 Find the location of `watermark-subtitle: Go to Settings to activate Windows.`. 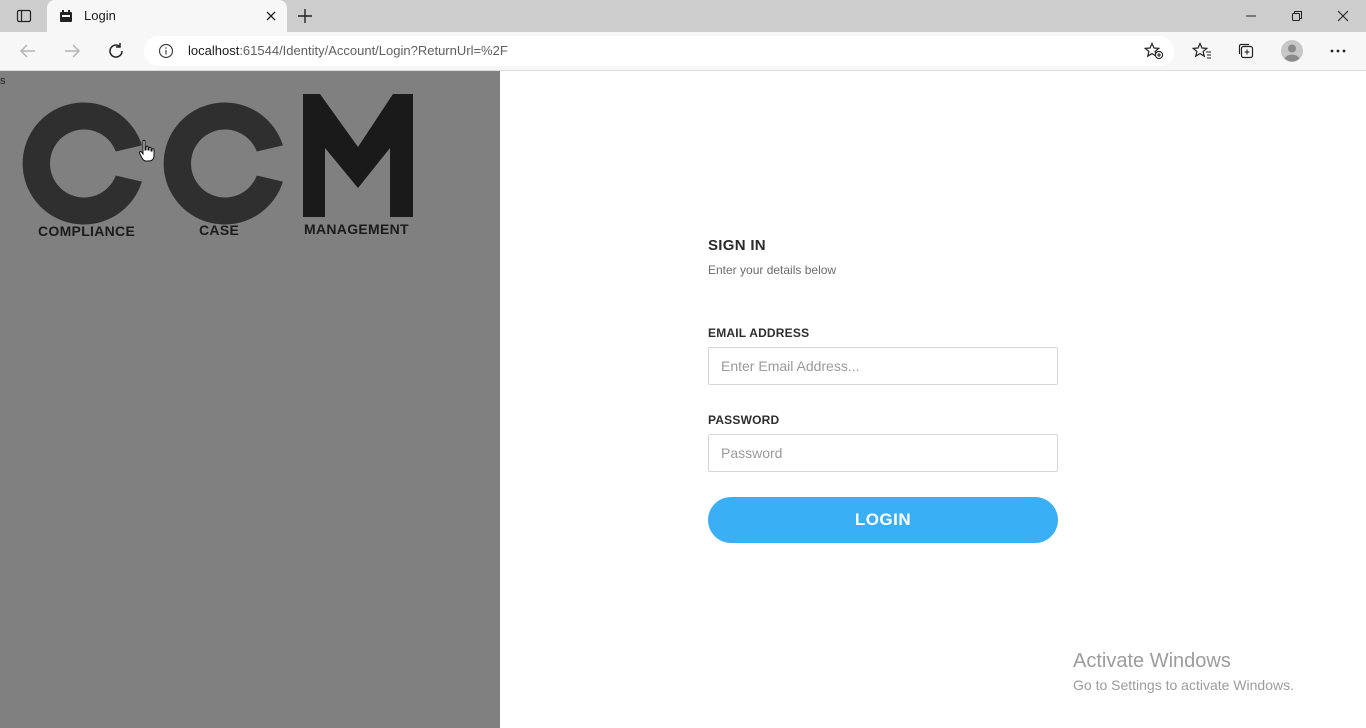

watermark-subtitle: Go to Settings to activate Windows. is located at coordinates (1183, 685).